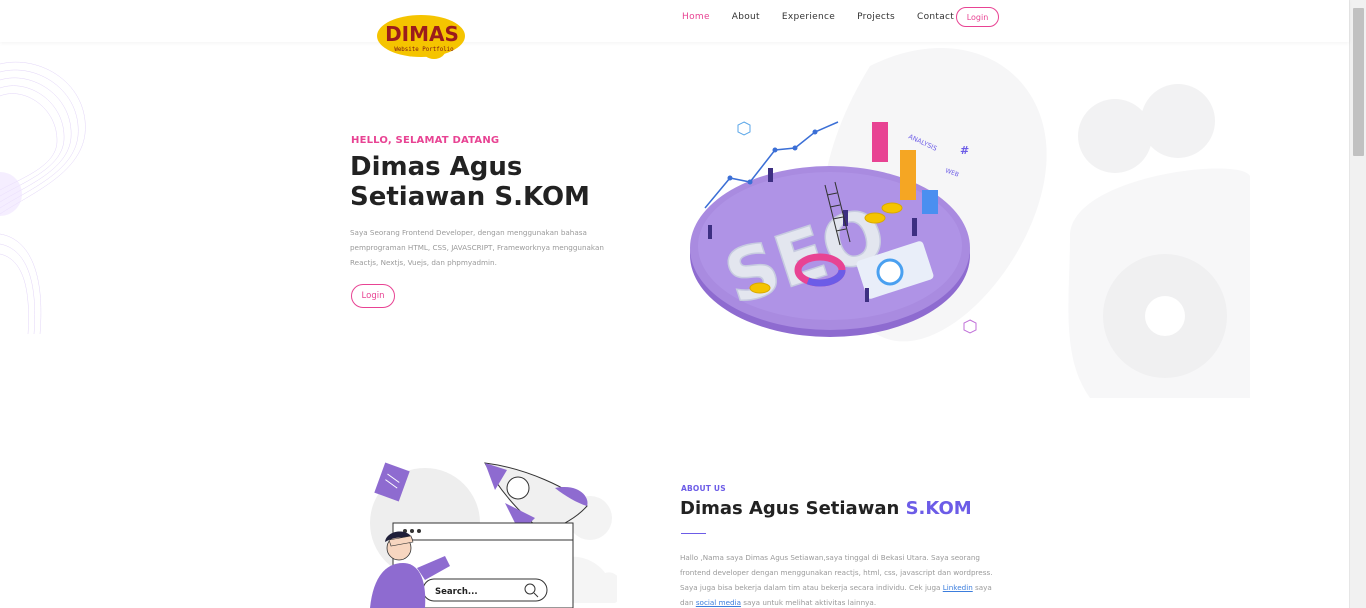 This screenshot has height=608, width=1366. I want to click on tag-analysis: ANALYSIS, so click(922, 143).